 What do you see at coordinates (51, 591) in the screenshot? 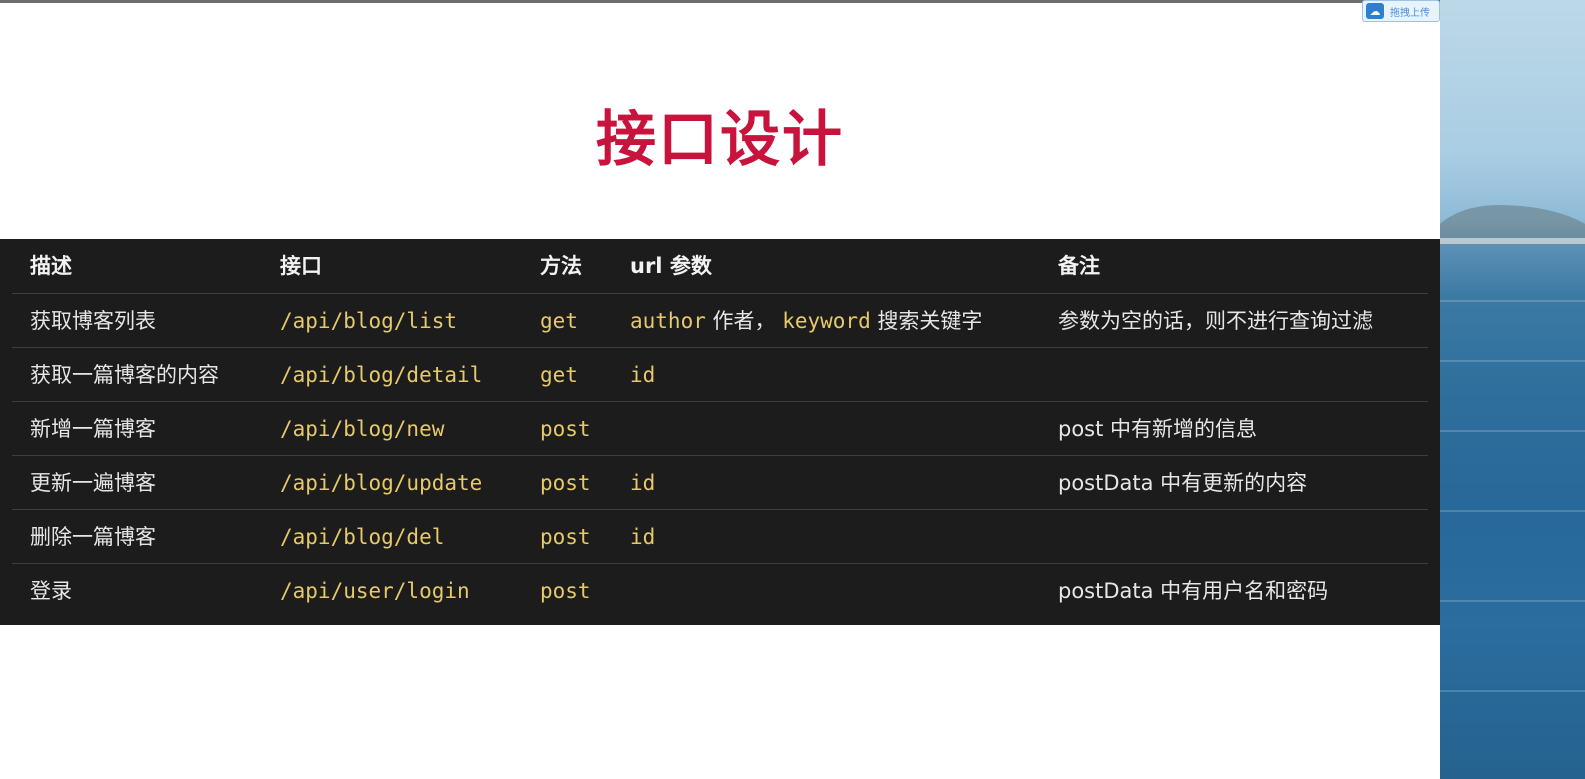
I see `row-desc: 登录` at bounding box center [51, 591].